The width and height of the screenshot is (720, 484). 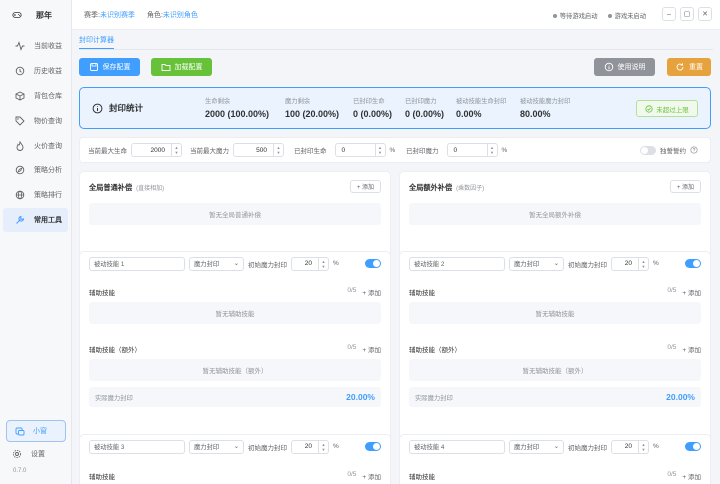 I want to click on reset-button: 重置, so click(x=689, y=67).